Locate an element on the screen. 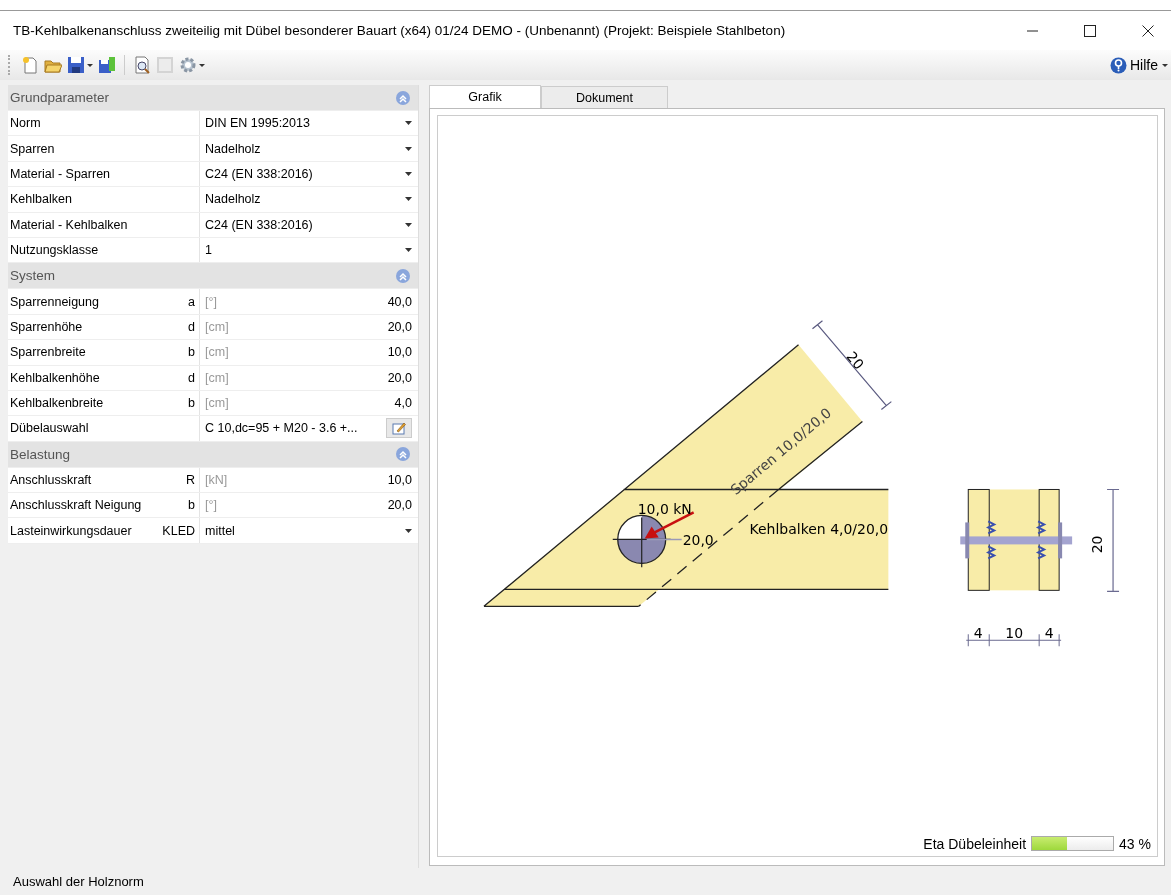  property-label: Nutzungsklasse is located at coordinates (54, 250).